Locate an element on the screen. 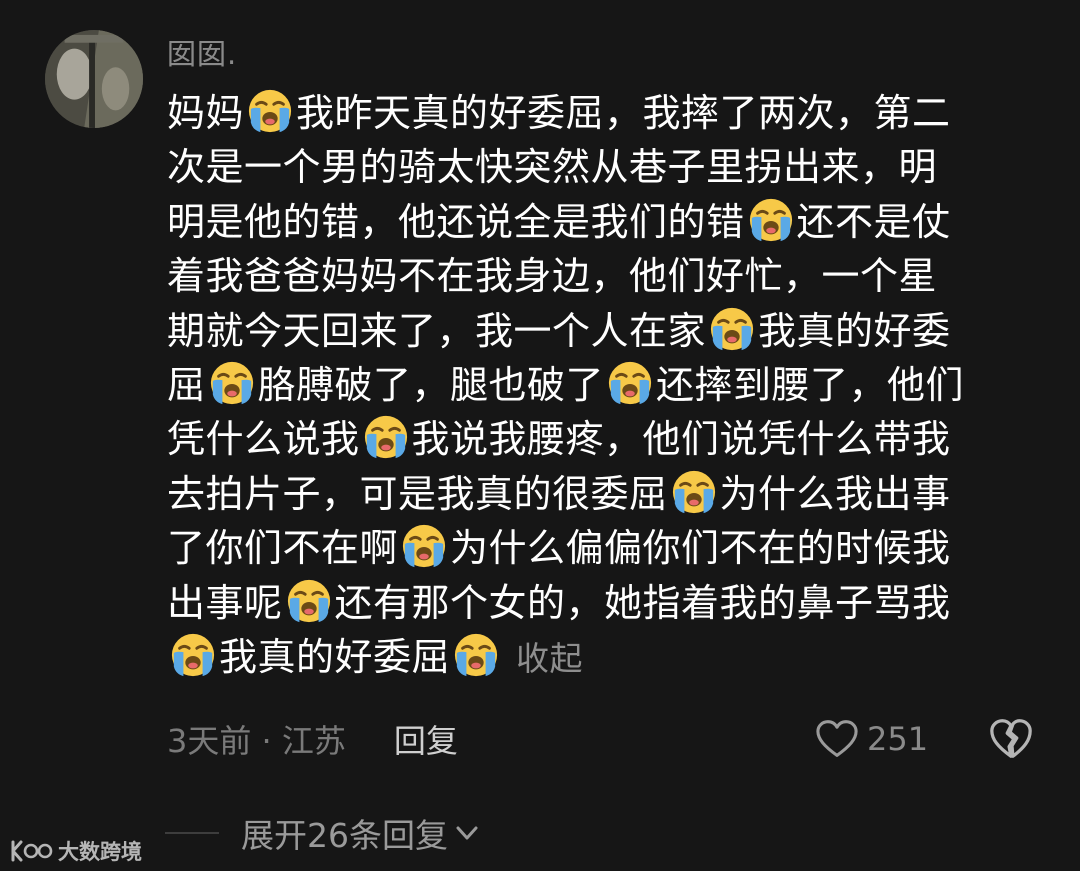 The width and height of the screenshot is (1080, 871). like-button: 251 is located at coordinates (871, 739).